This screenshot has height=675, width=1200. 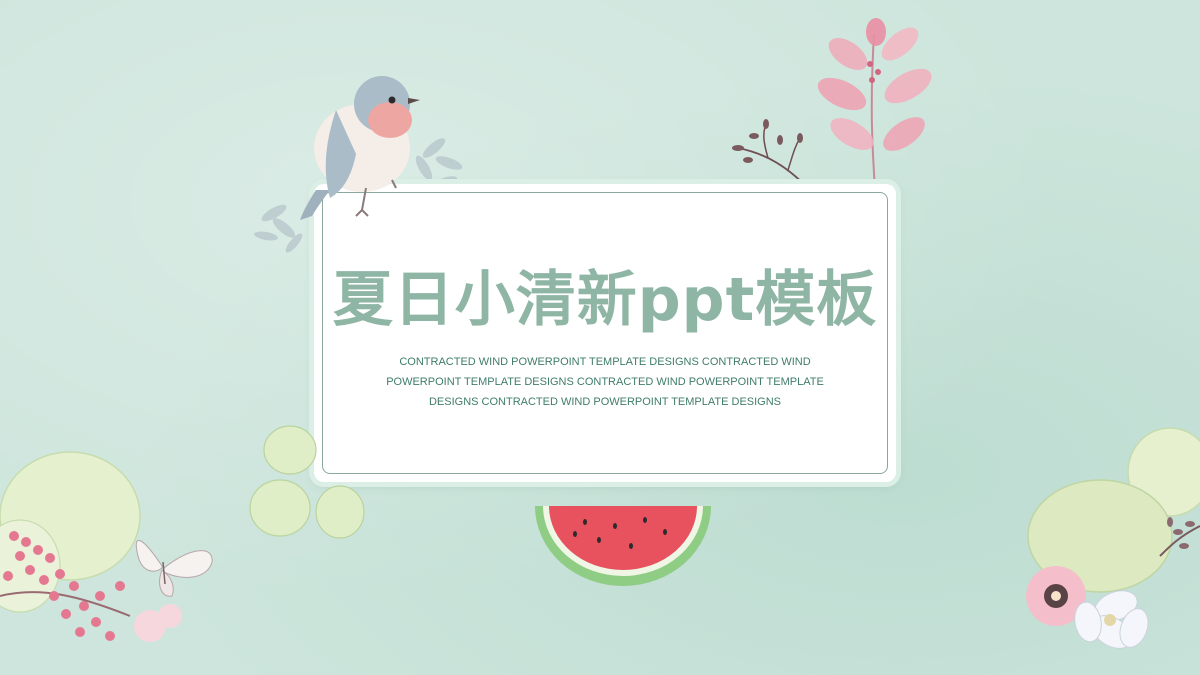 What do you see at coordinates (360, 148) in the screenshot?
I see `bird-icon` at bounding box center [360, 148].